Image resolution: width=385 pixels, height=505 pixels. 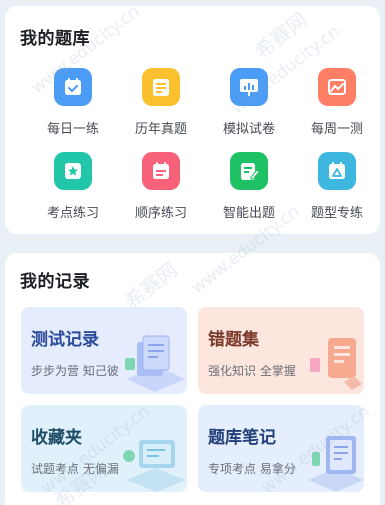 What do you see at coordinates (154, 466) in the screenshot?
I see `monitor-folder-icon` at bounding box center [154, 466].